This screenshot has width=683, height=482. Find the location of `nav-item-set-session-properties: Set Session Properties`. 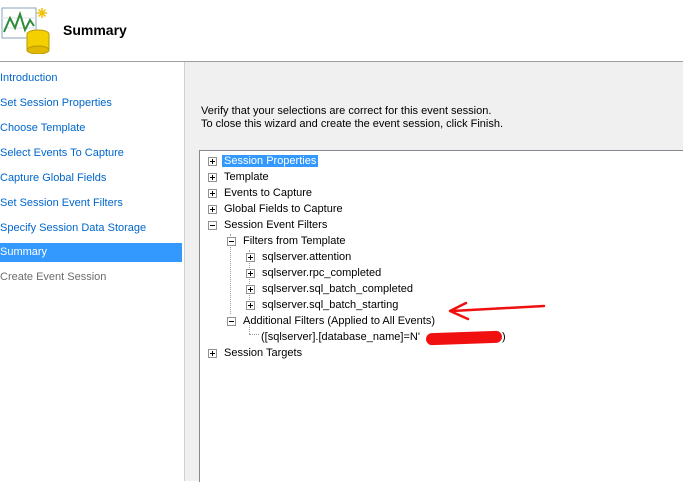

nav-item-set-session-properties: Set Session Properties is located at coordinates (91, 103).